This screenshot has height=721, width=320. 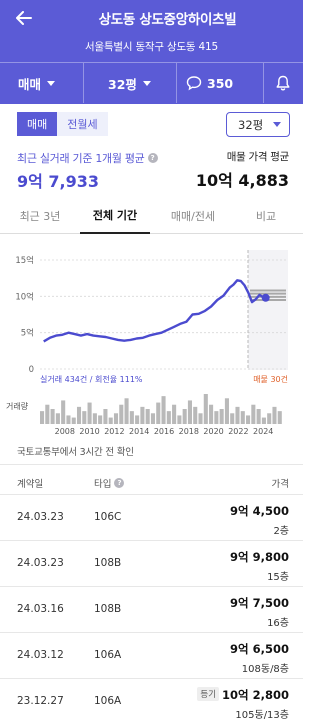 What do you see at coordinates (167, 20) in the screenshot?
I see `page-title: 상도동 상도중앙하이츠빌` at bounding box center [167, 20].